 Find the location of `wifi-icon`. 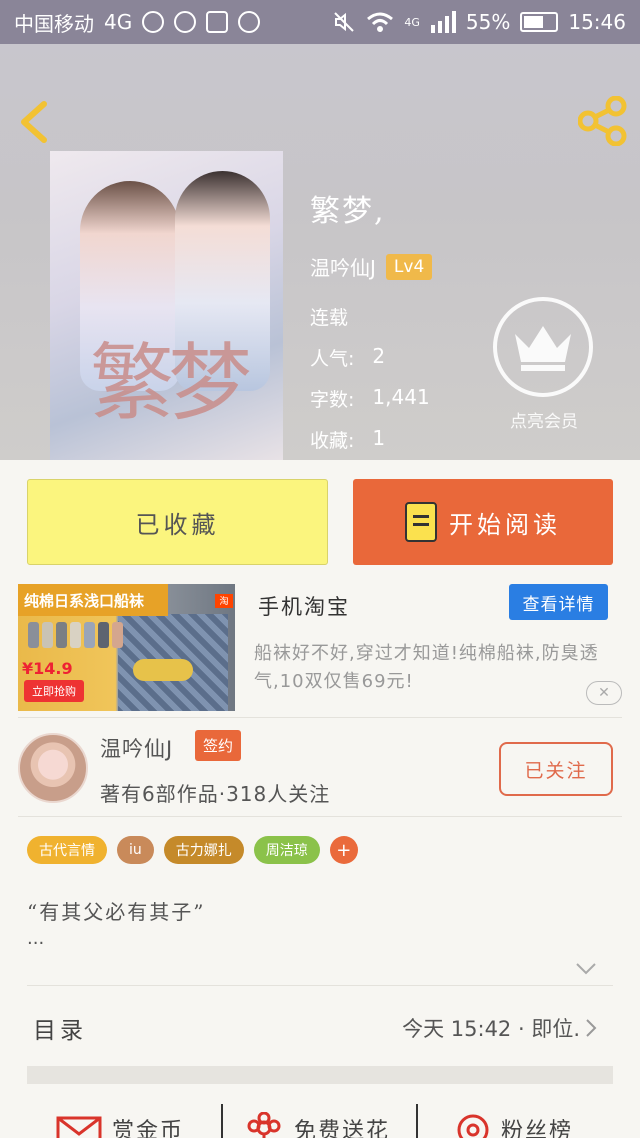

wifi-icon is located at coordinates (380, 22).